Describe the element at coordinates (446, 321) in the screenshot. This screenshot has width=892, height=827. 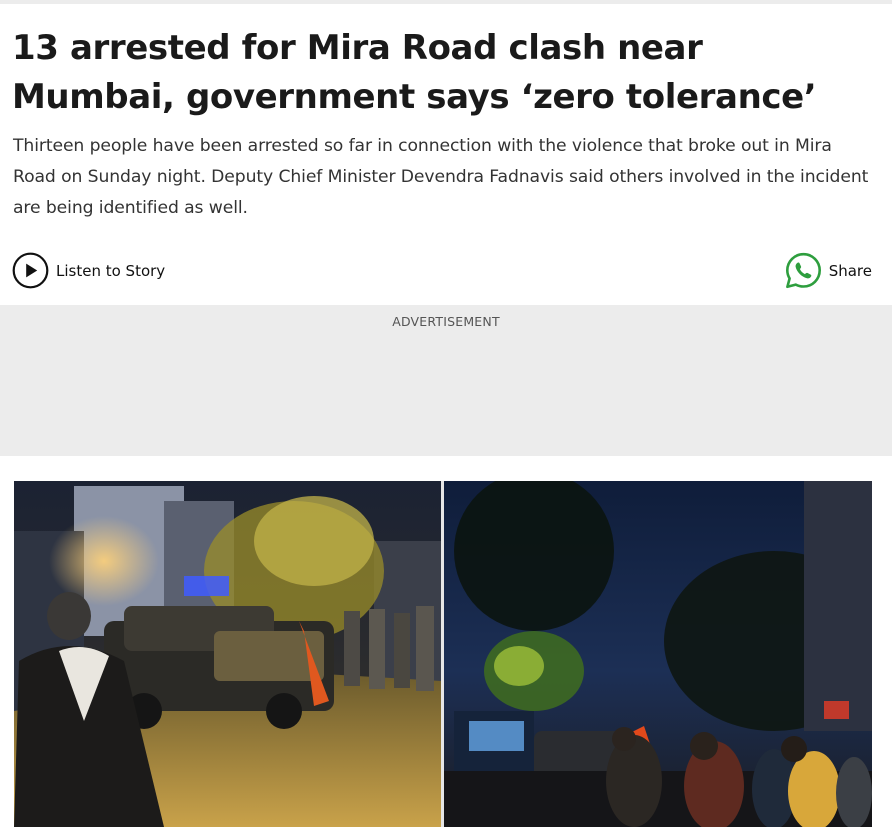
I see `advertisement-label: ADVERTISEMENT` at that location.